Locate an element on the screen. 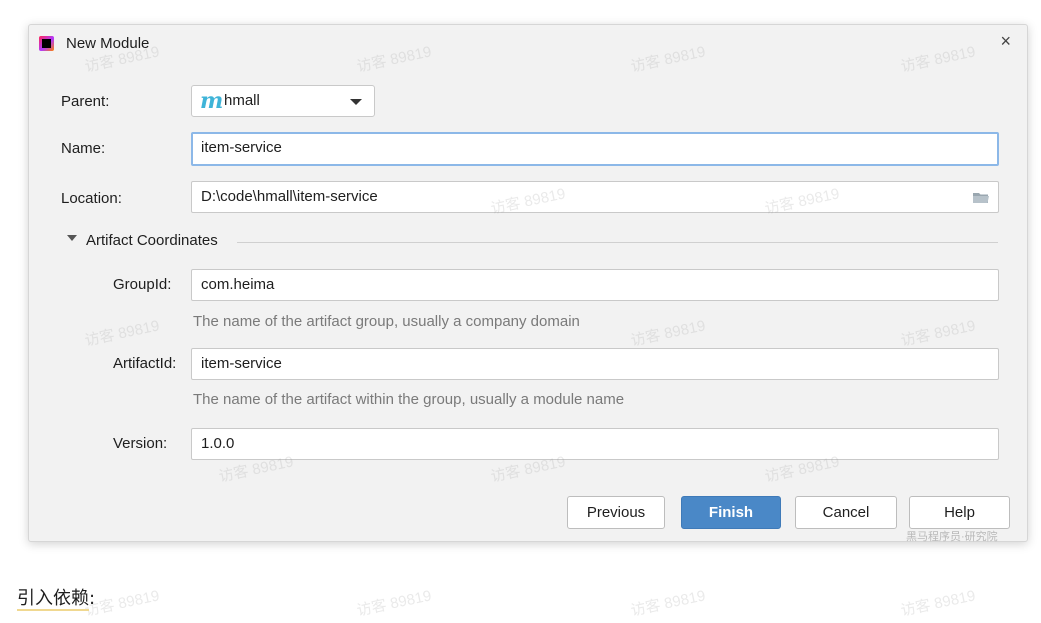 This screenshot has width=1041, height=623. previous-button: Previous is located at coordinates (616, 512).